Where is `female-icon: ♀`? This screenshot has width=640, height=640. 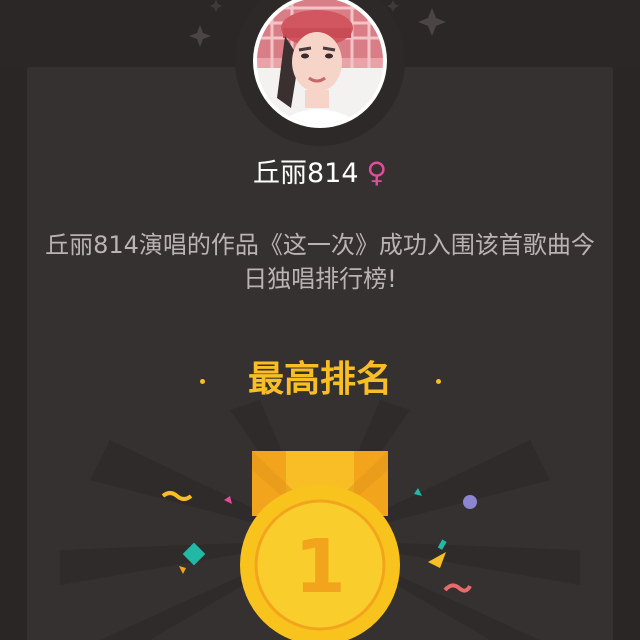 female-icon: ♀ is located at coordinates (377, 172).